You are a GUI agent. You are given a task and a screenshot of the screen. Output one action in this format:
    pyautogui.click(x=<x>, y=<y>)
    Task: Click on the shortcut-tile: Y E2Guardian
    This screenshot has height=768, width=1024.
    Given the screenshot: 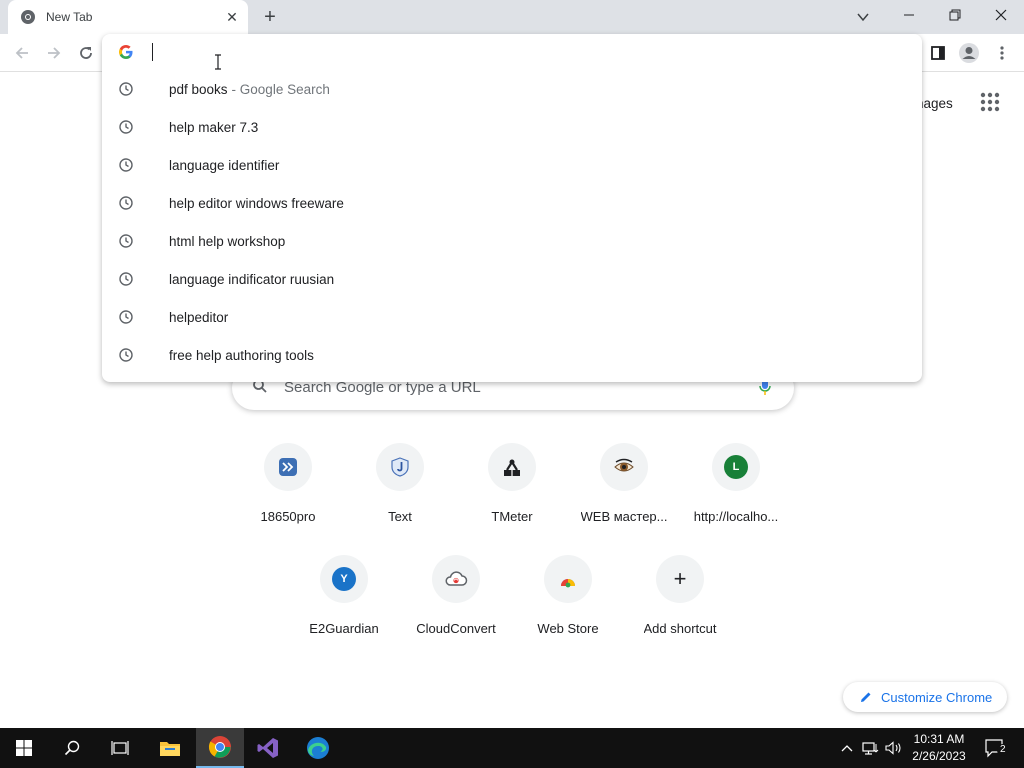 What is the action you would take?
    pyautogui.click(x=344, y=605)
    